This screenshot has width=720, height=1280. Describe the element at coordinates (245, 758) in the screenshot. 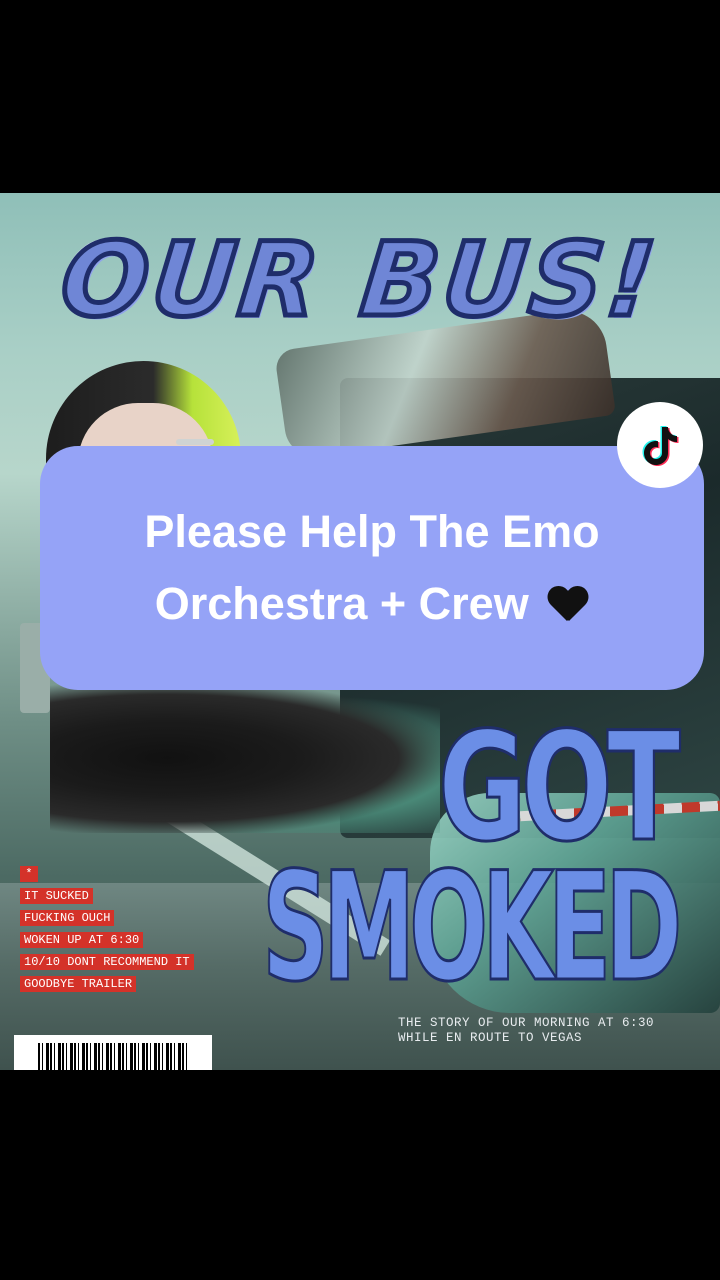

I see `debris-pile` at that location.